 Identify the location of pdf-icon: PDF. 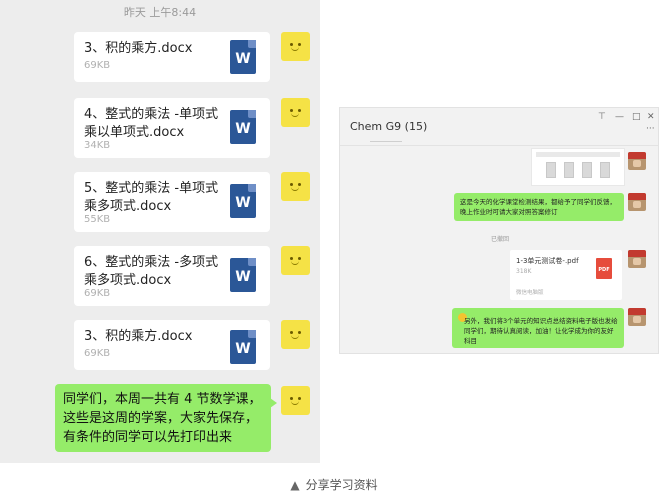
(604, 268).